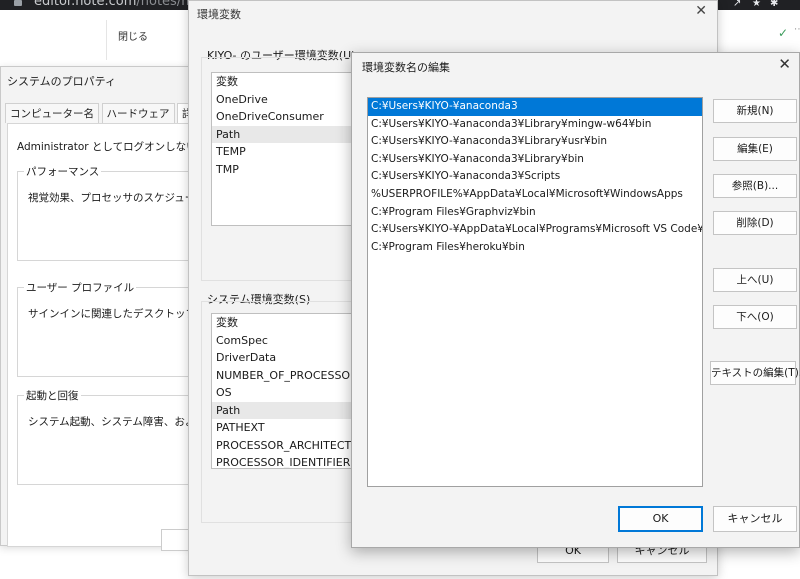 Image resolution: width=800 pixels, height=579 pixels. I want to click on share-icon: ↗, so click(737, 4).